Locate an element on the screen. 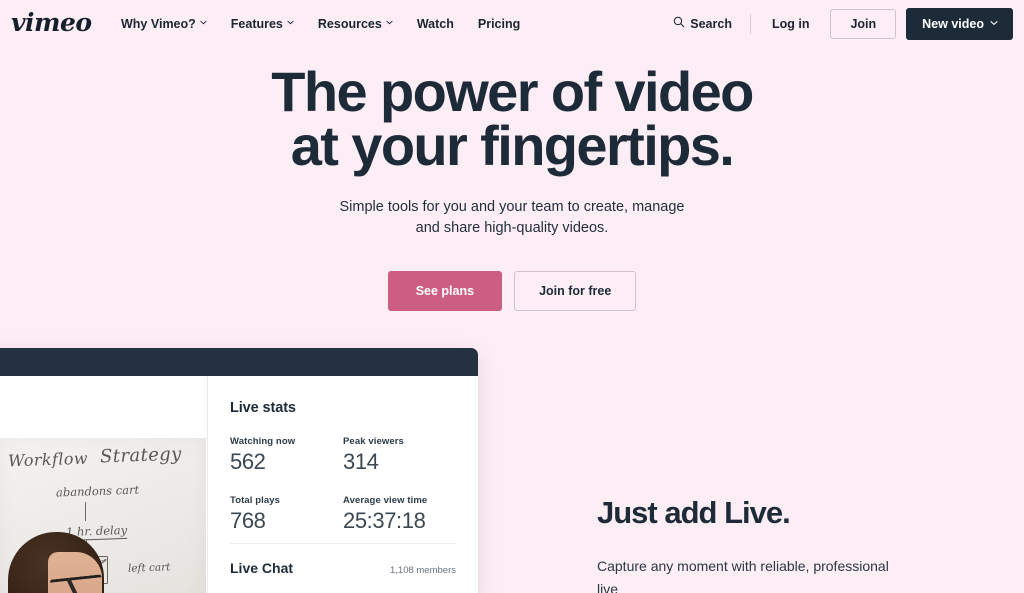 Image resolution: width=1024 pixels, height=593 pixels. stat-value: 25:37:18 is located at coordinates (384, 520).